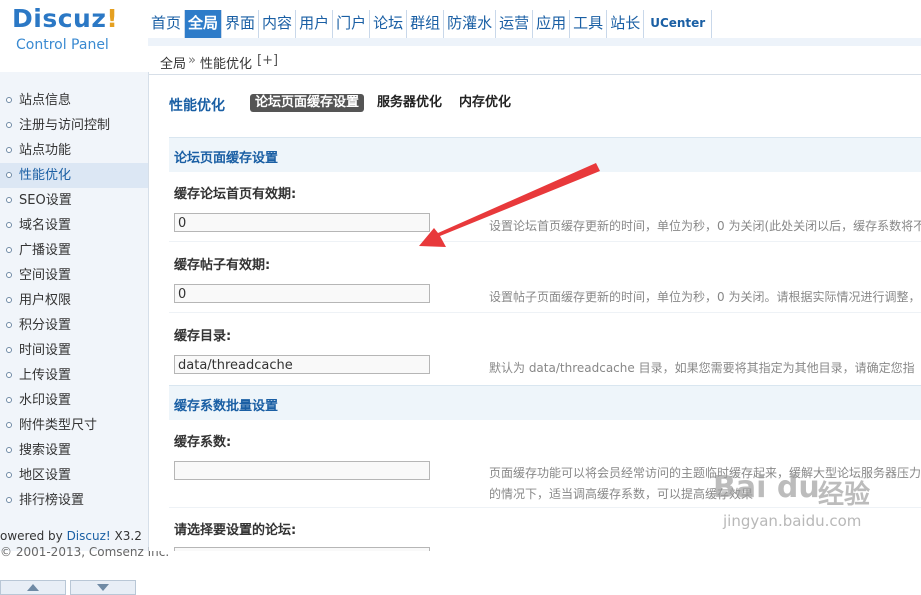 This screenshot has height=595, width=921. Describe the element at coordinates (74, 275) in the screenshot. I see `sidebar-item-7: 空间设置` at that location.